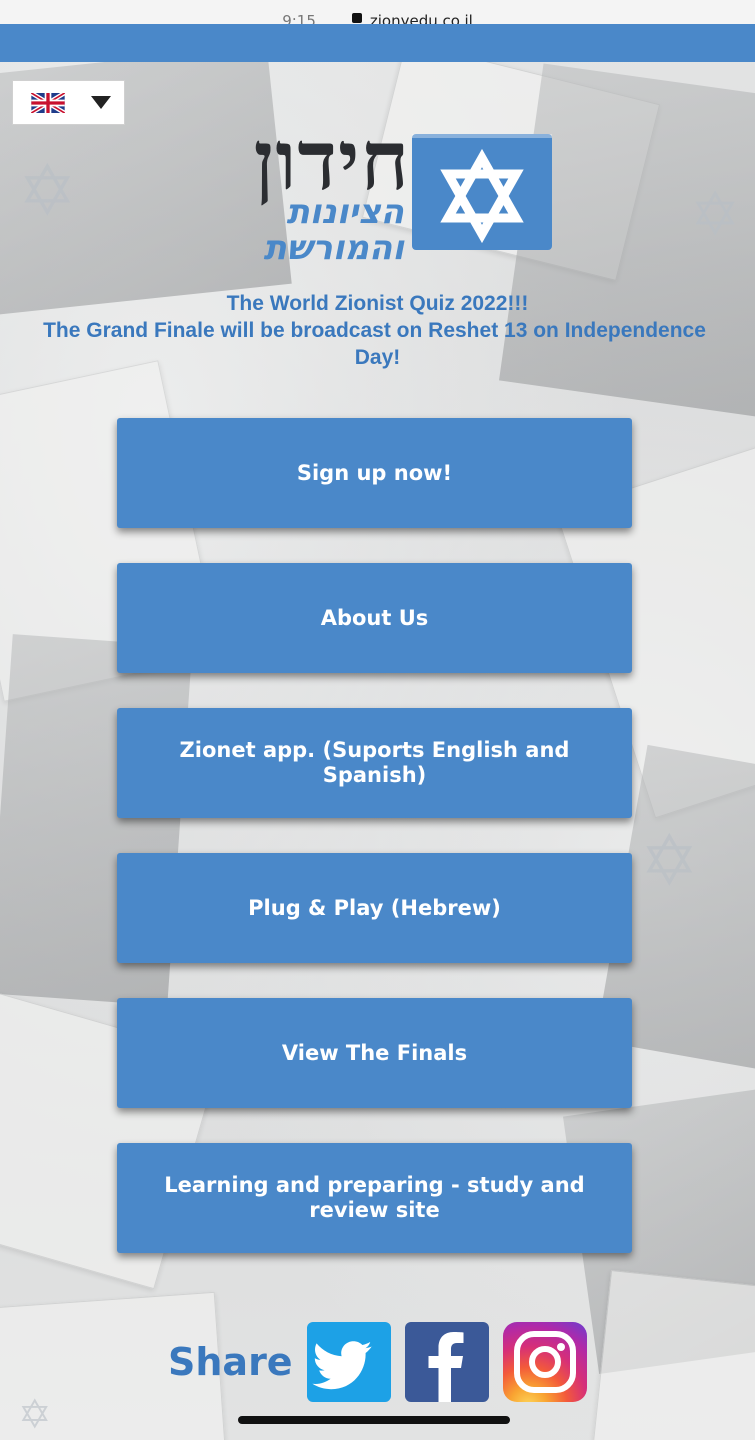  What do you see at coordinates (374, 908) in the screenshot?
I see `plug-and-play-button: Plug & Play (Hebrew)` at bounding box center [374, 908].